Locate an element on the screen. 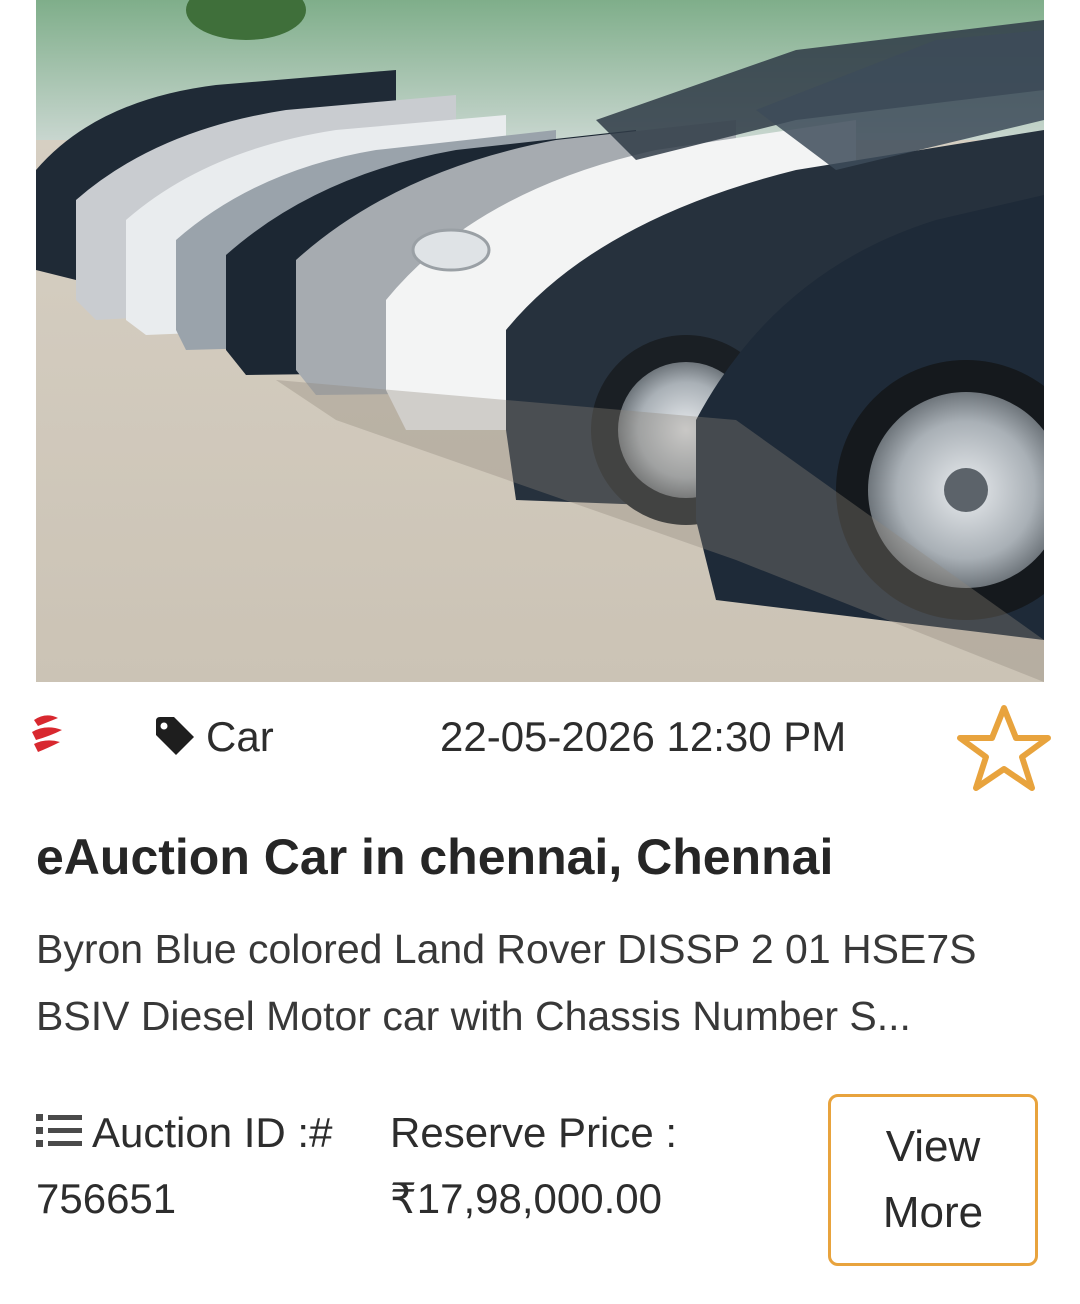  brand-logo-icon is located at coordinates (48, 732).